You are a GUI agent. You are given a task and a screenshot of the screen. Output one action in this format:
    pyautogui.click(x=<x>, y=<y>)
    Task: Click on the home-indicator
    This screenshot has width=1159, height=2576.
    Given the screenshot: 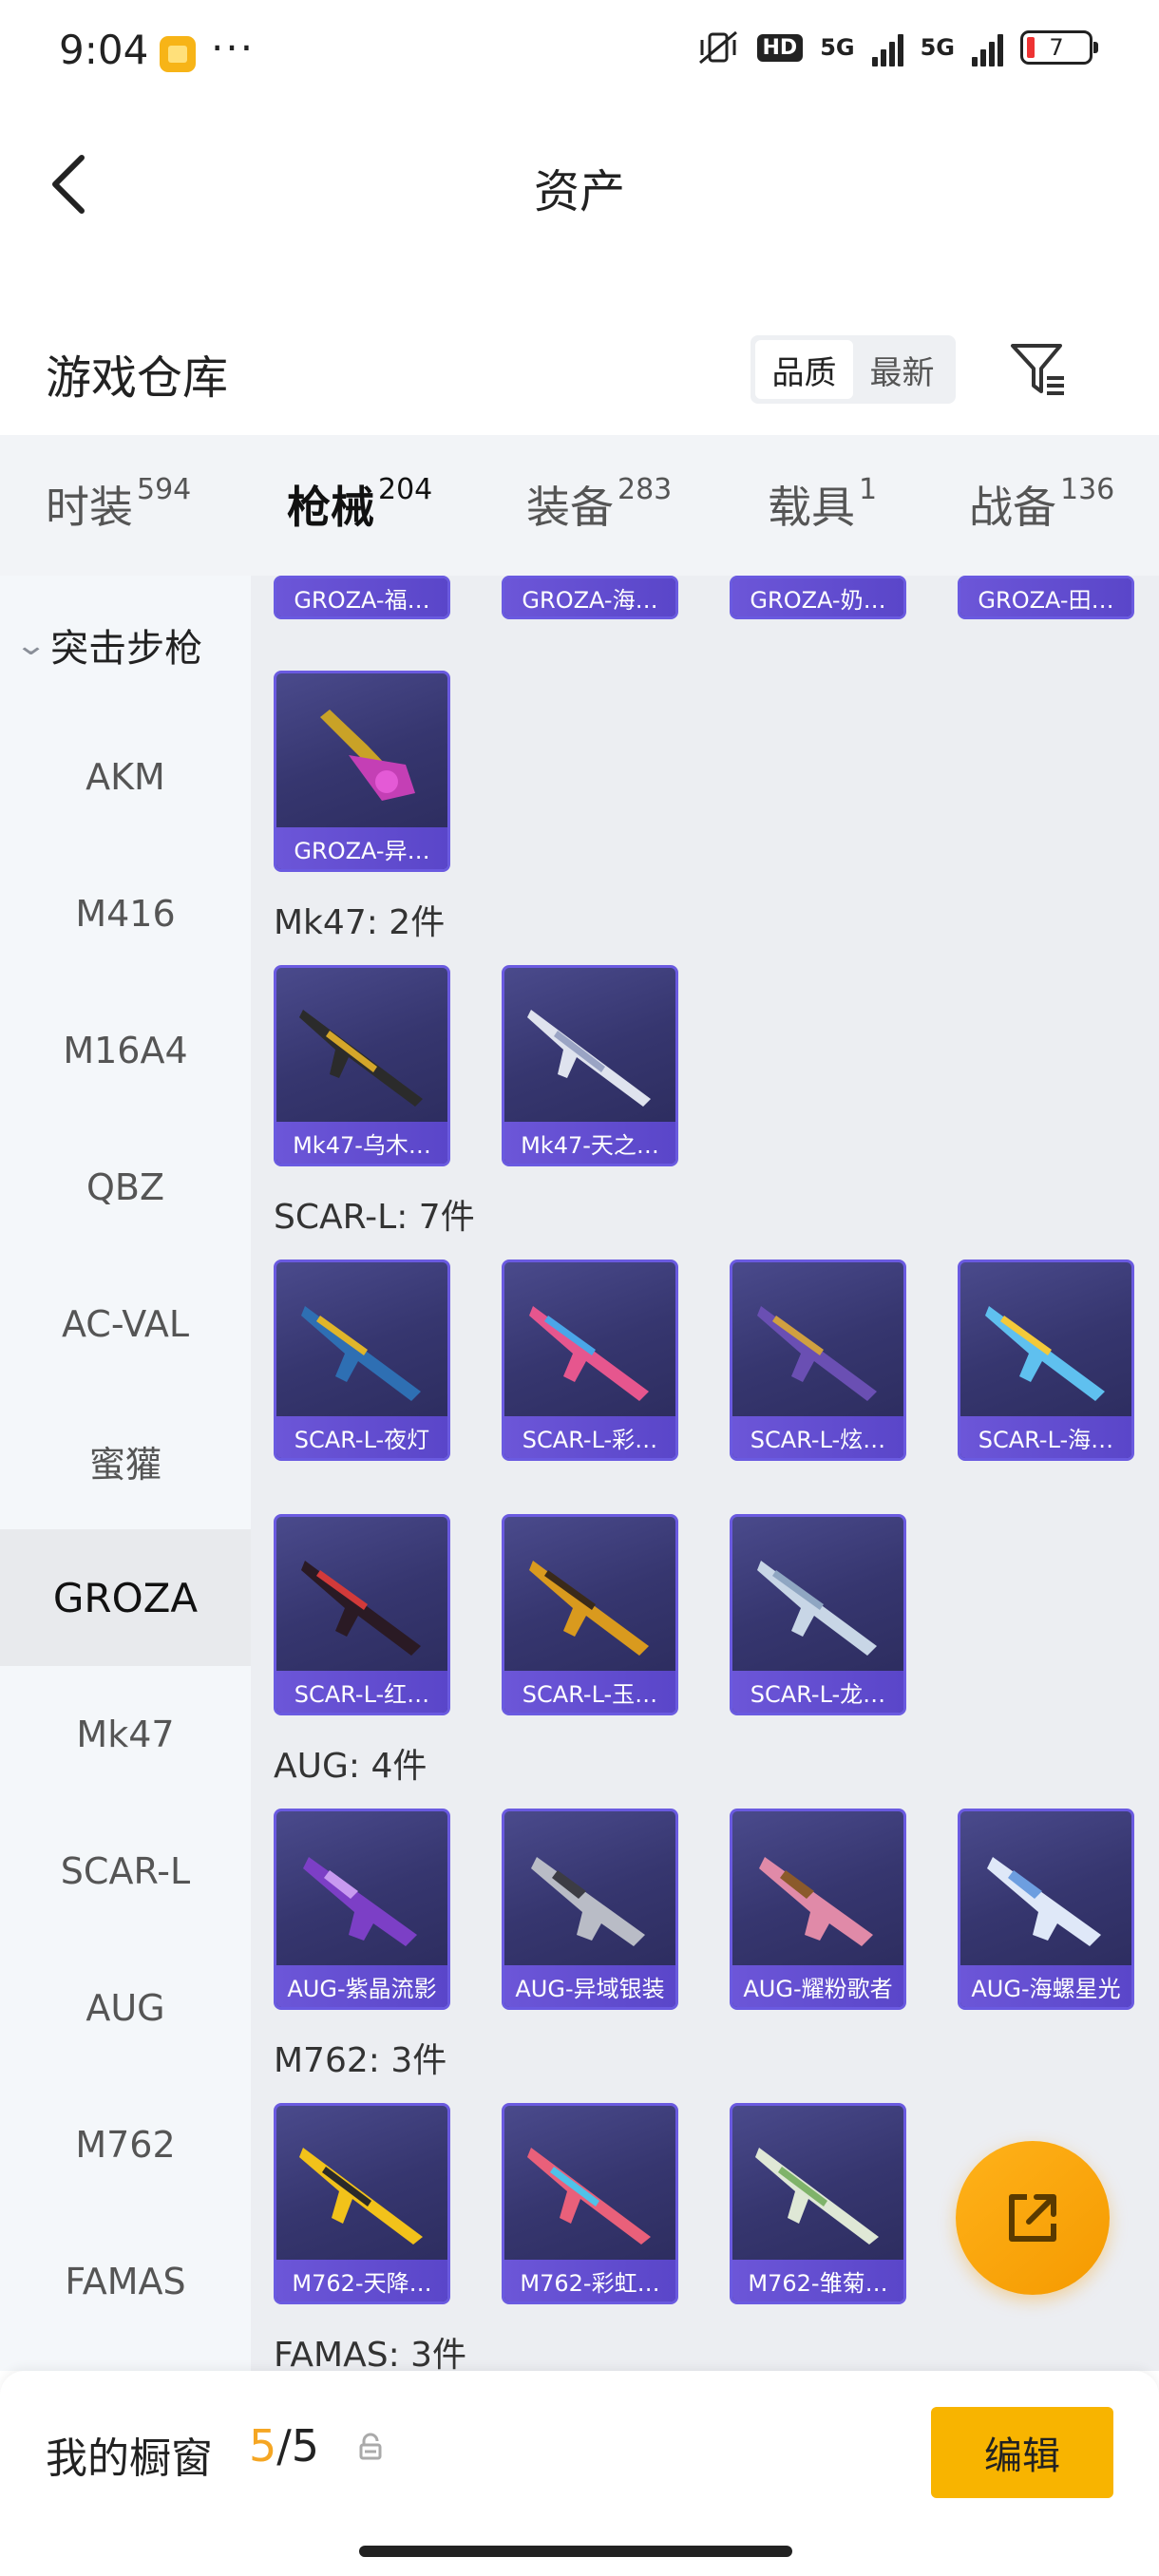 What is the action you would take?
    pyautogui.click(x=575, y=2551)
    